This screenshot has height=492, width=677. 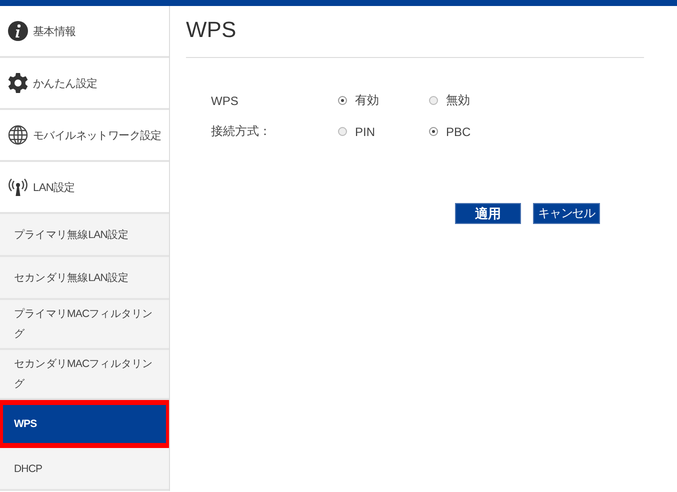 What do you see at coordinates (84, 278) in the screenshot?
I see `sidebar-item: セカンダリ無線LAN設定` at bounding box center [84, 278].